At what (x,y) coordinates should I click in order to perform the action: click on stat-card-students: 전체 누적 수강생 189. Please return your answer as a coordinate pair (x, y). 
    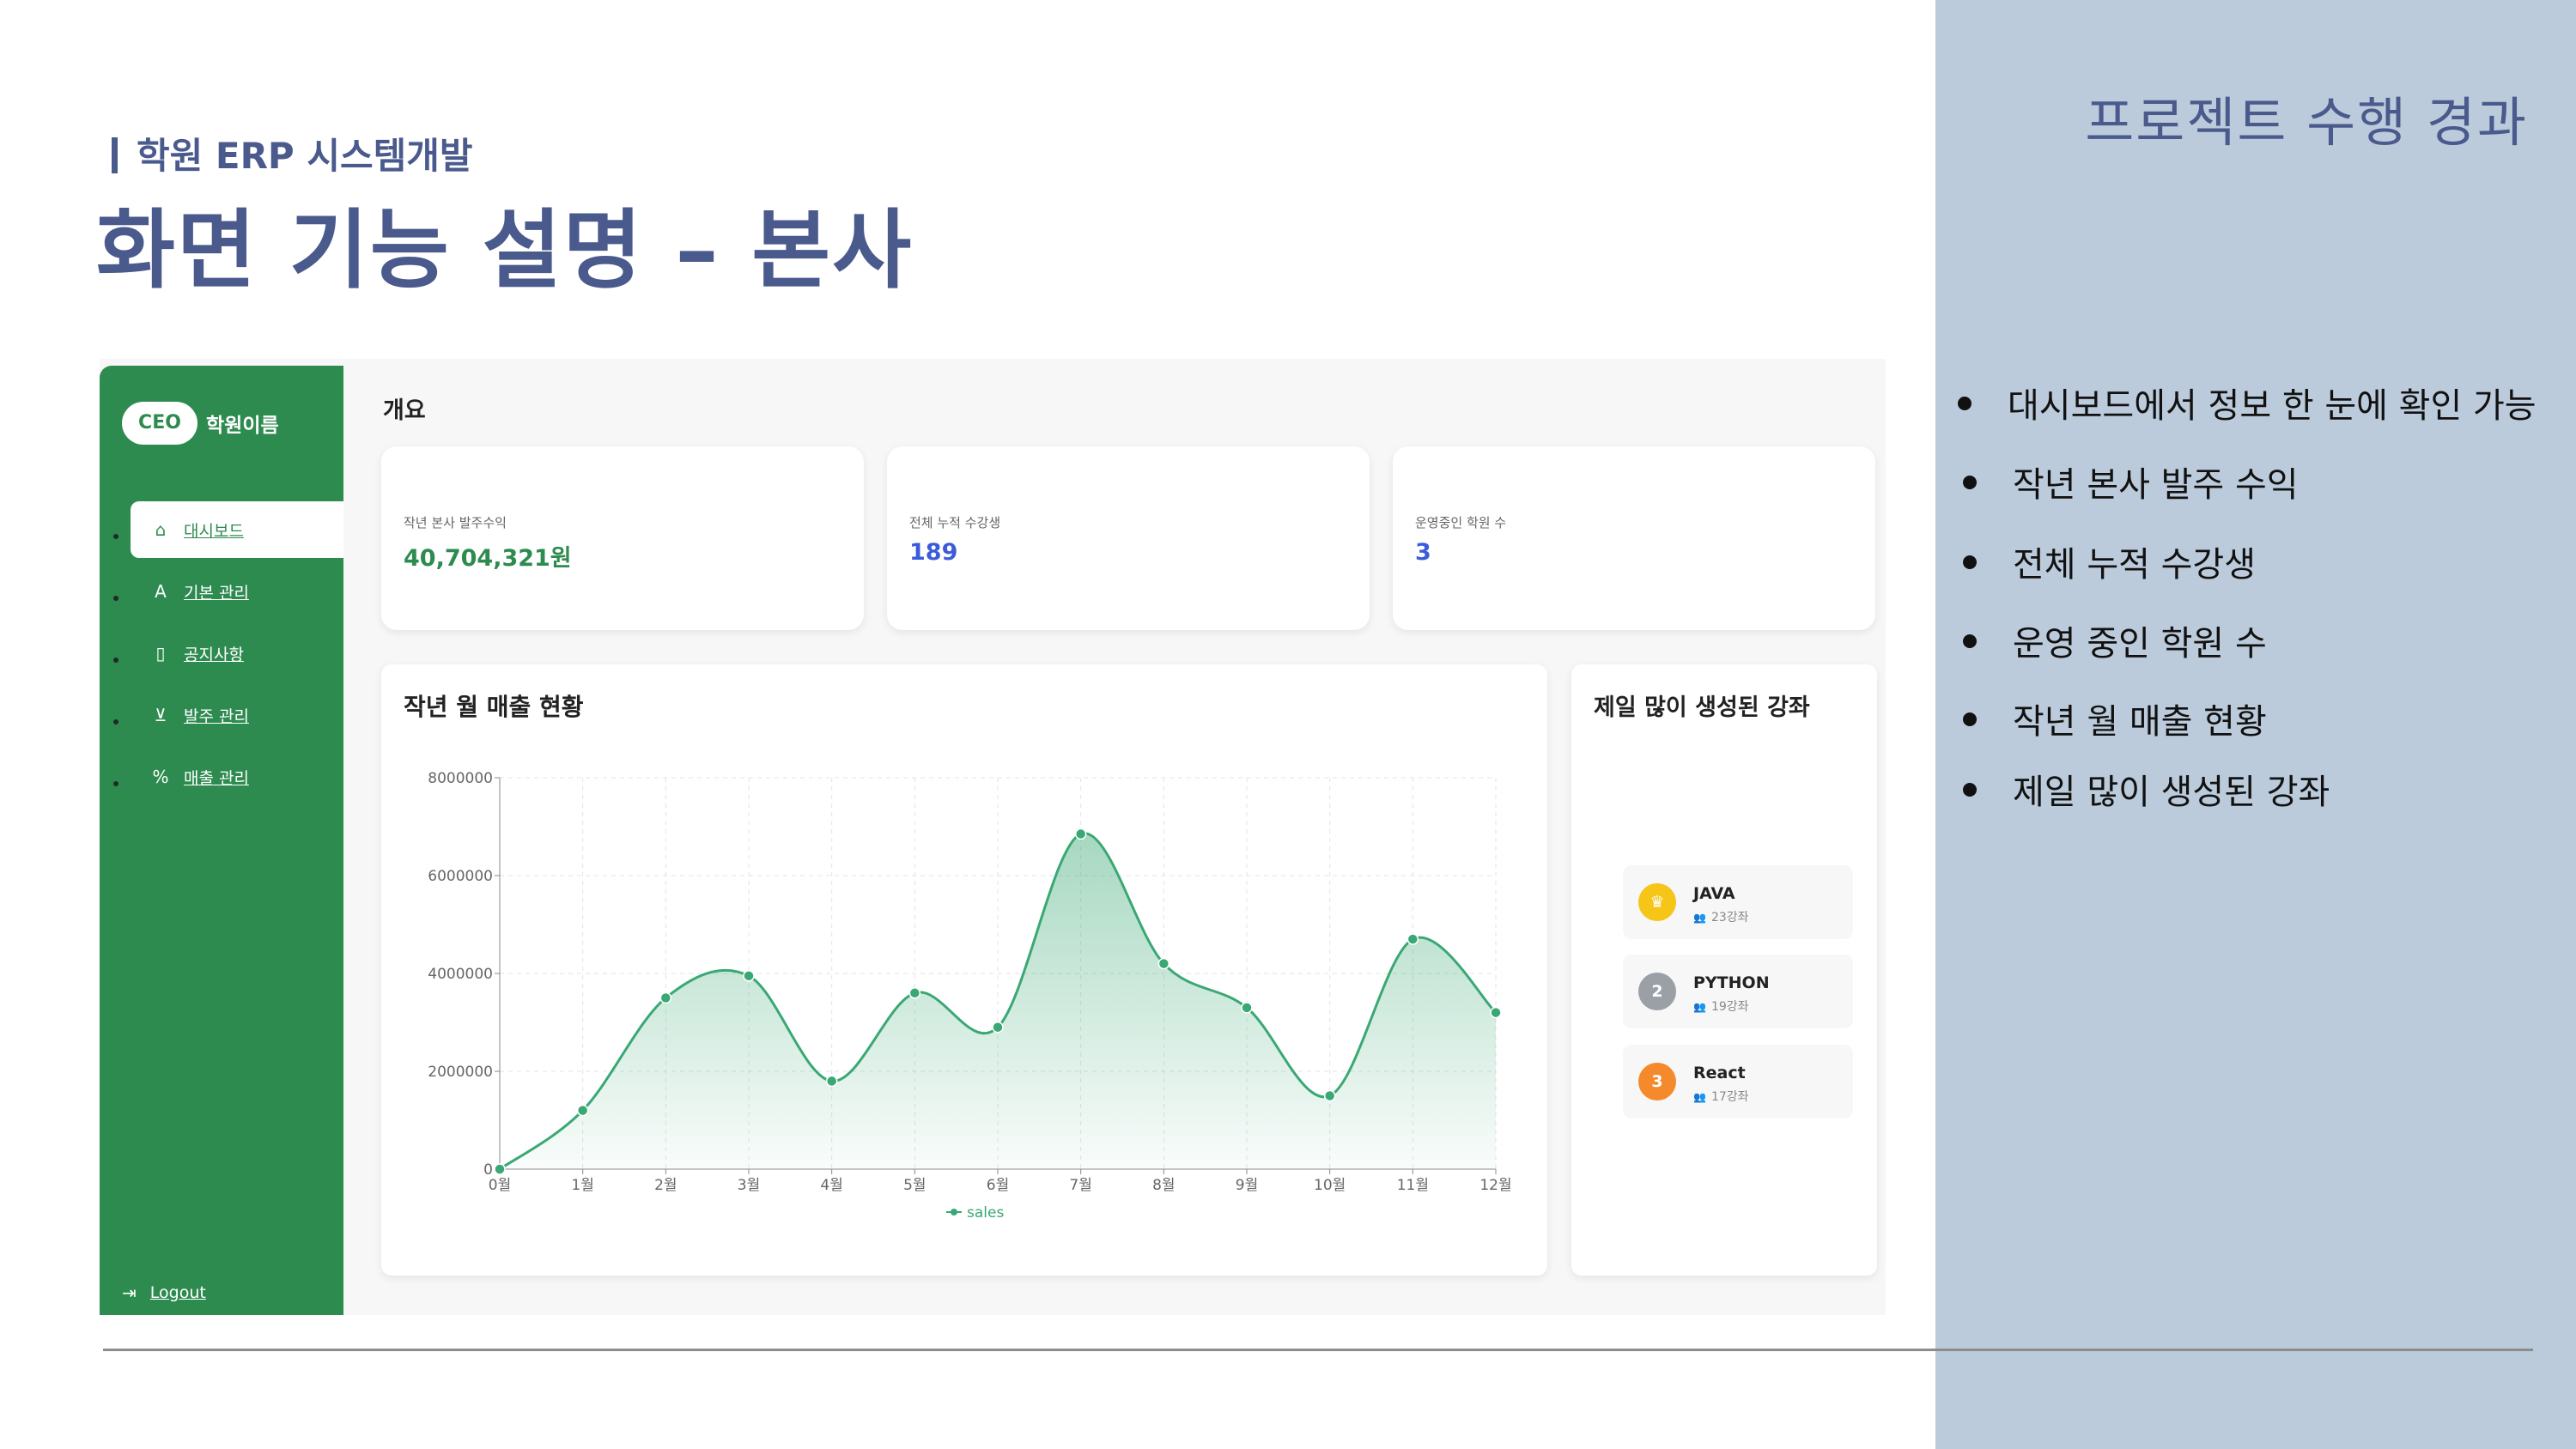
    Looking at the image, I should click on (1129, 538).